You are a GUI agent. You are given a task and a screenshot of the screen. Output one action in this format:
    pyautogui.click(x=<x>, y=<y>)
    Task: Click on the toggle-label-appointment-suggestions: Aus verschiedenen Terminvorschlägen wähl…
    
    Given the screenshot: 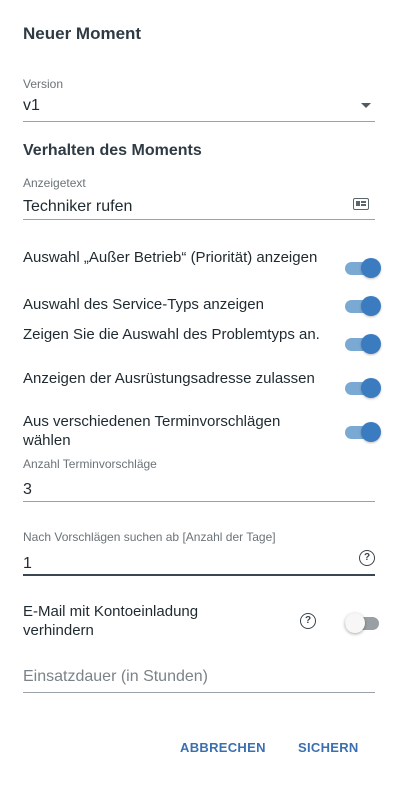 What is the action you would take?
    pyautogui.click(x=152, y=431)
    